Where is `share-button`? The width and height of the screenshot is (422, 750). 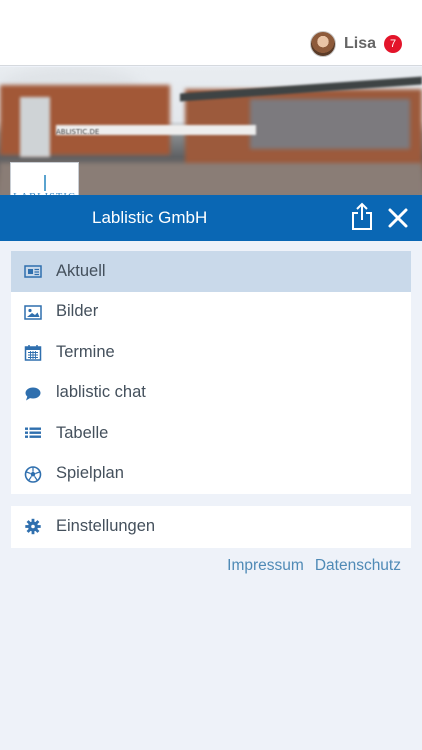 share-button is located at coordinates (362, 217).